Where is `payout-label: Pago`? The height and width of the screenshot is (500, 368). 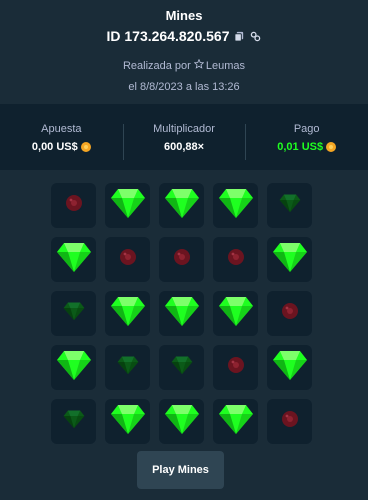 payout-label: Pago is located at coordinates (306, 128).